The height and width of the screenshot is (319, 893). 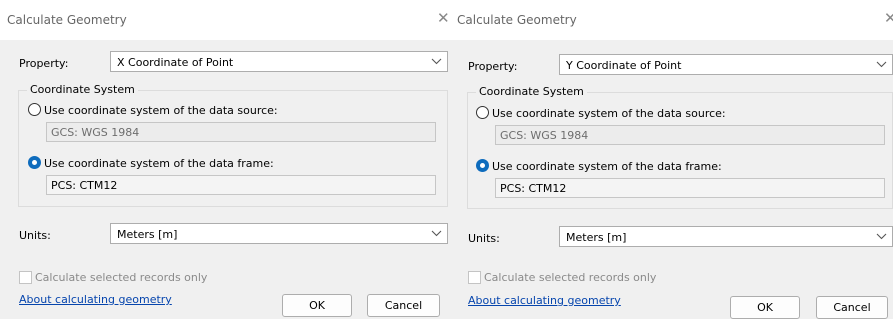 I want to click on property-dropdown: Y Coordinate of Point, so click(x=726, y=64).